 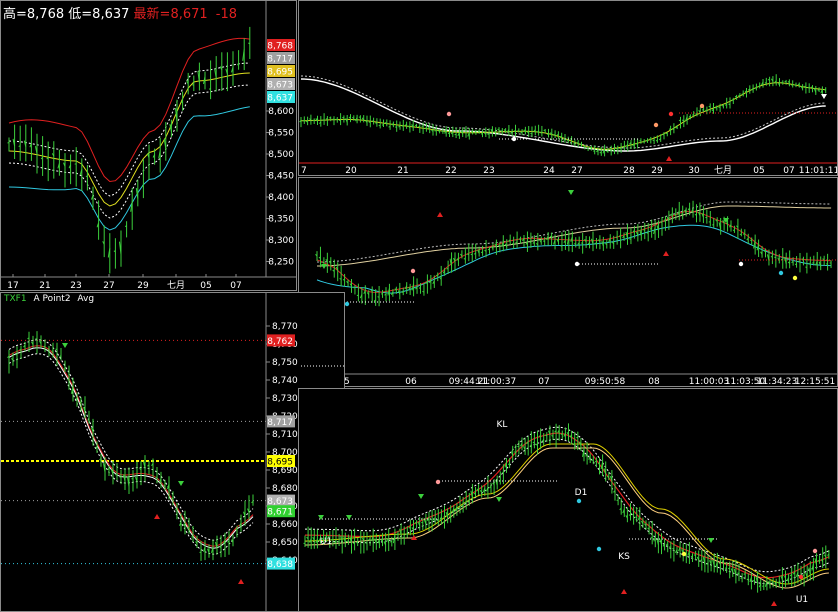 What do you see at coordinates (108, 285) in the screenshot?
I see `x-tick-label: 27` at bounding box center [108, 285].